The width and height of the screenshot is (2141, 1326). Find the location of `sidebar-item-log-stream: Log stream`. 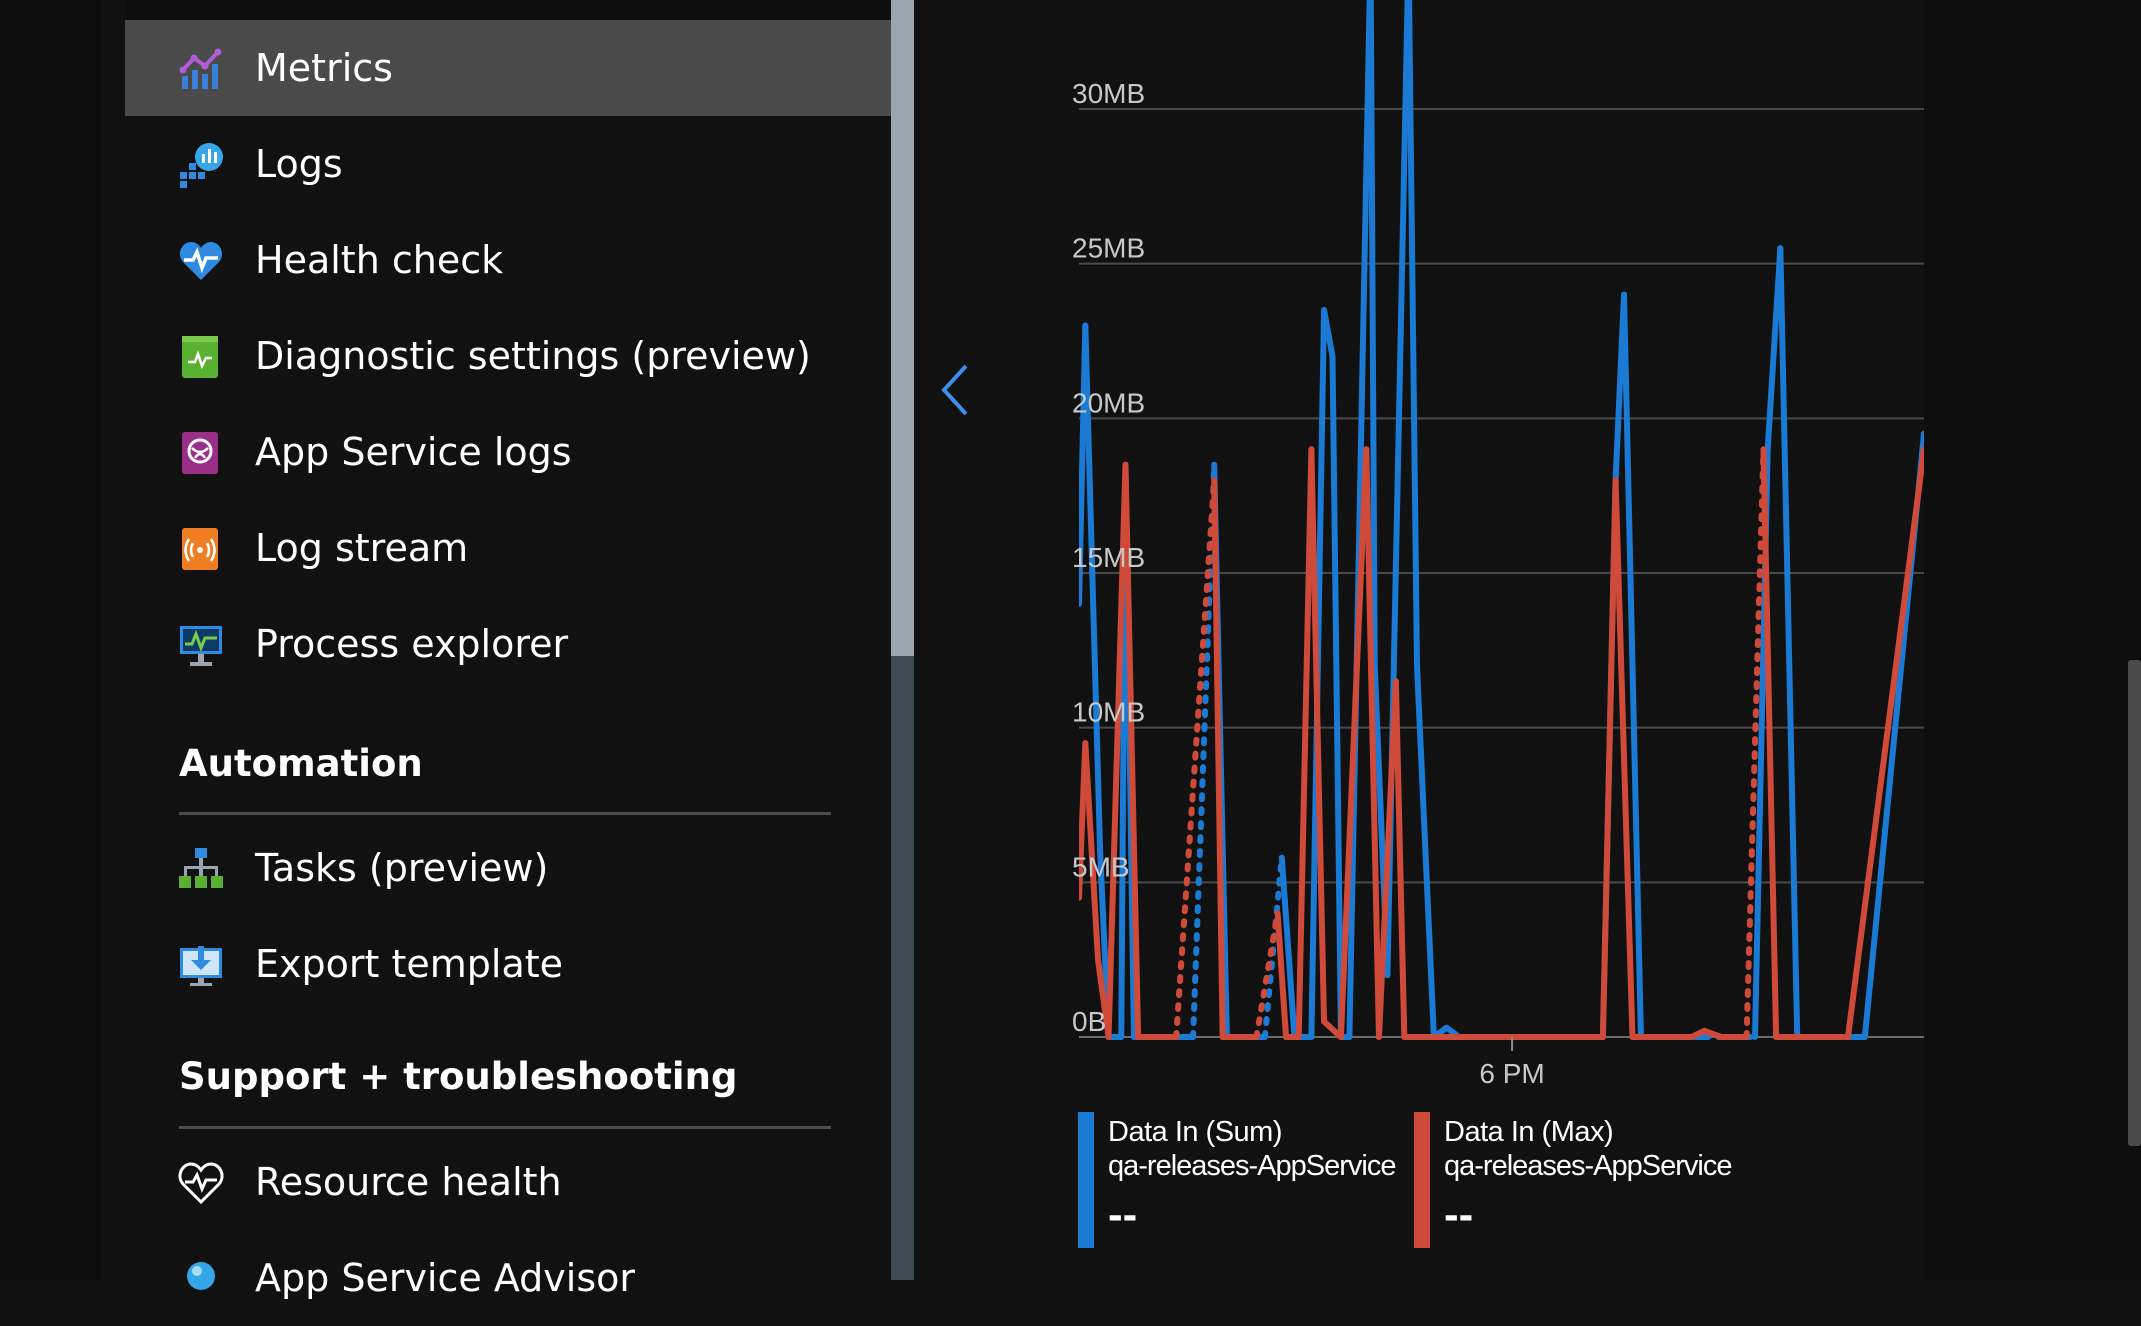

sidebar-item-log-stream: Log stream is located at coordinates (508, 548).